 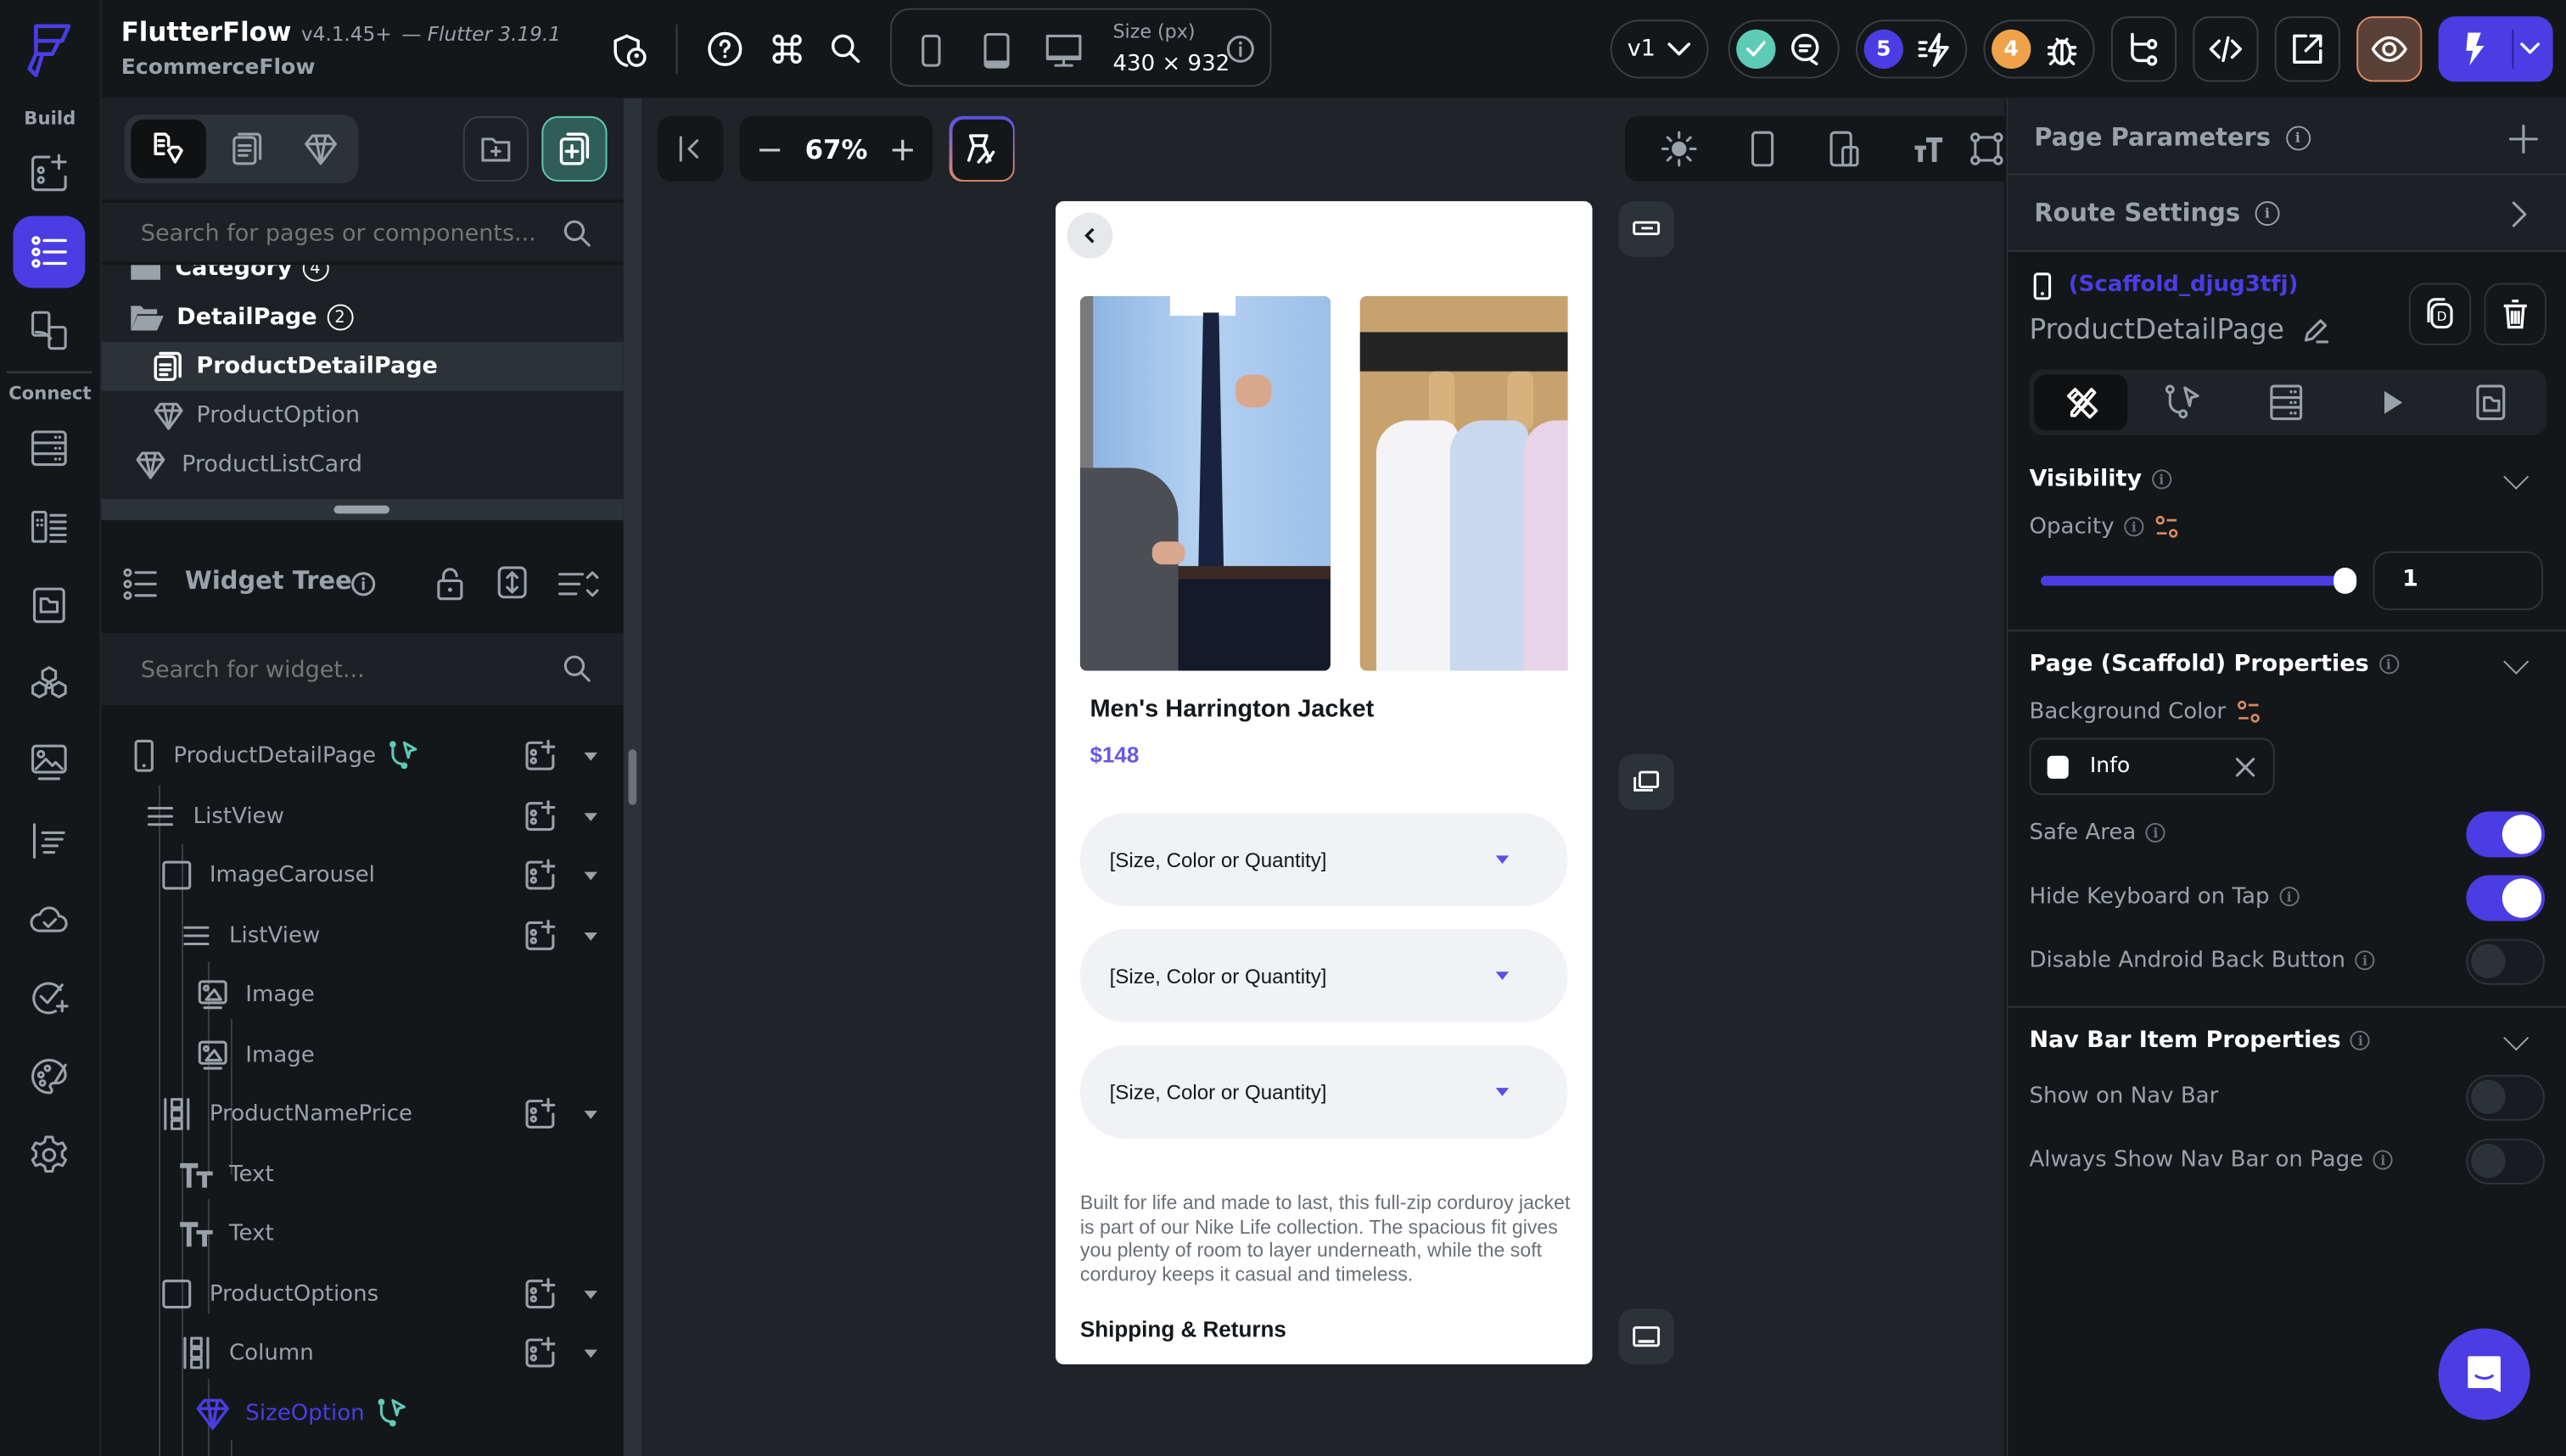 I want to click on project-name: EcommerceFlow, so click(x=218, y=68).